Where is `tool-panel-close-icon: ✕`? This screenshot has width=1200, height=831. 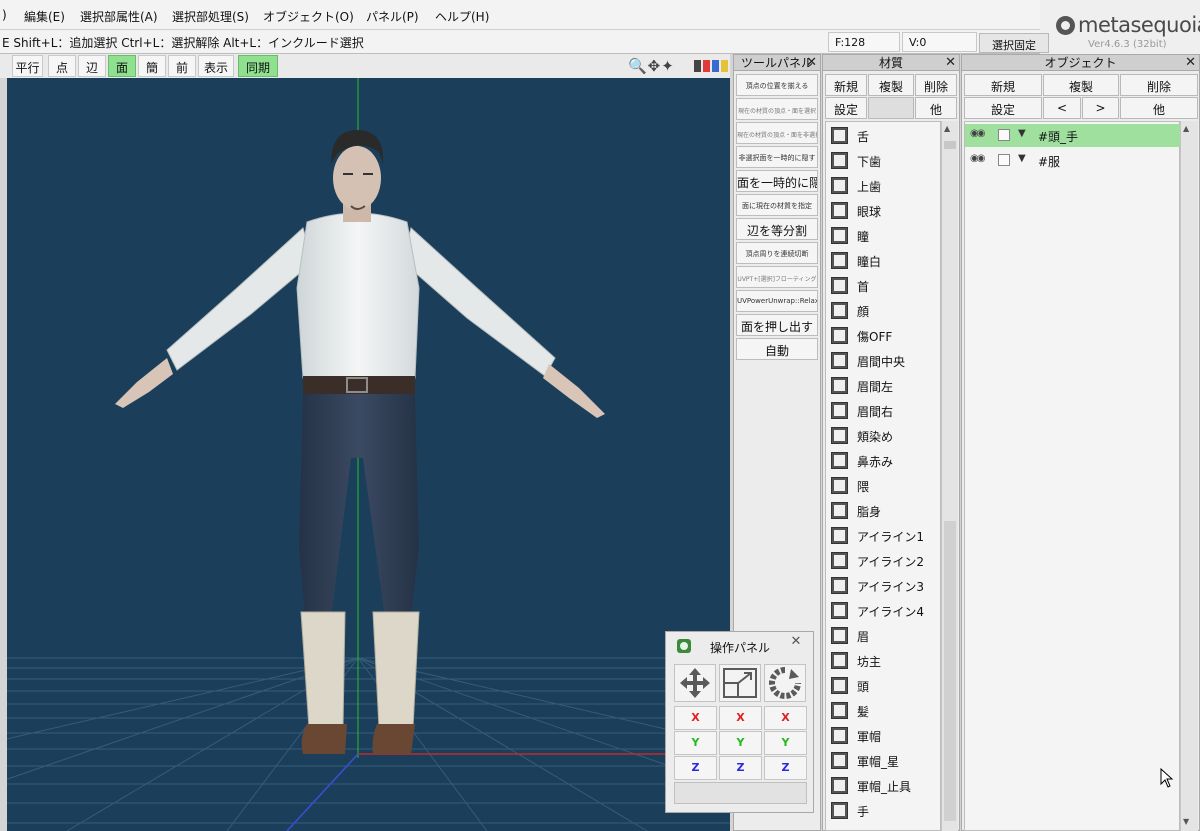
tool-panel-close-icon: ✕ is located at coordinates (811, 63).